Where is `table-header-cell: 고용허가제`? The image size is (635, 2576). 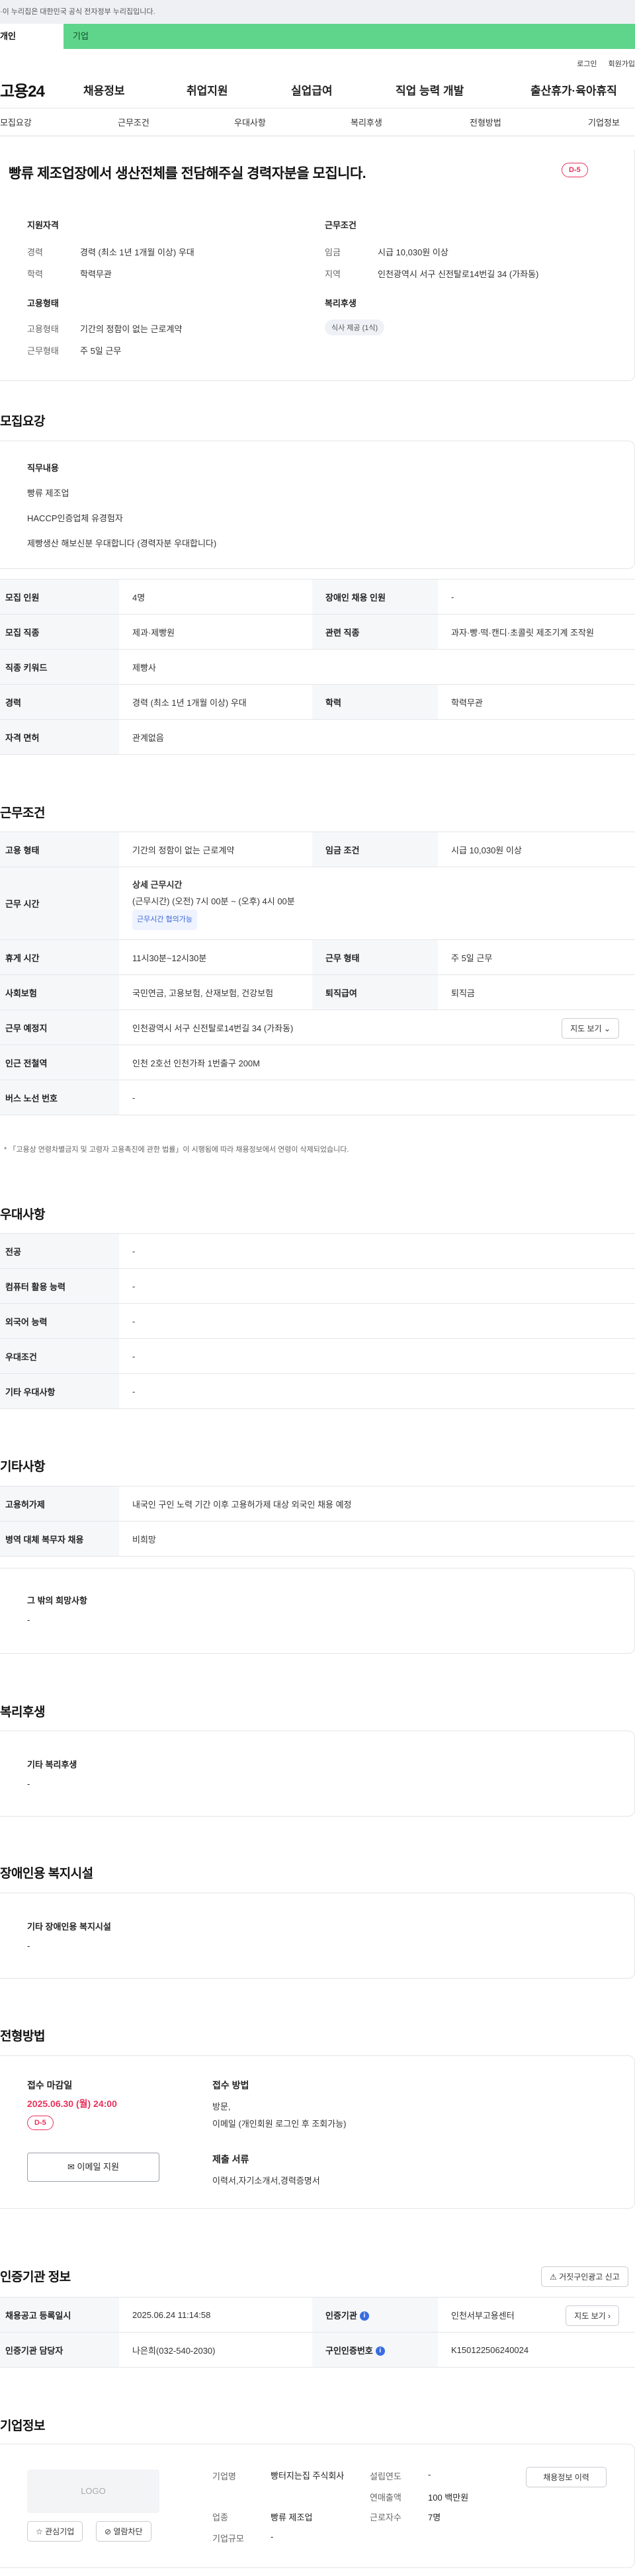 table-header-cell: 고용허가제 is located at coordinates (59, 1504).